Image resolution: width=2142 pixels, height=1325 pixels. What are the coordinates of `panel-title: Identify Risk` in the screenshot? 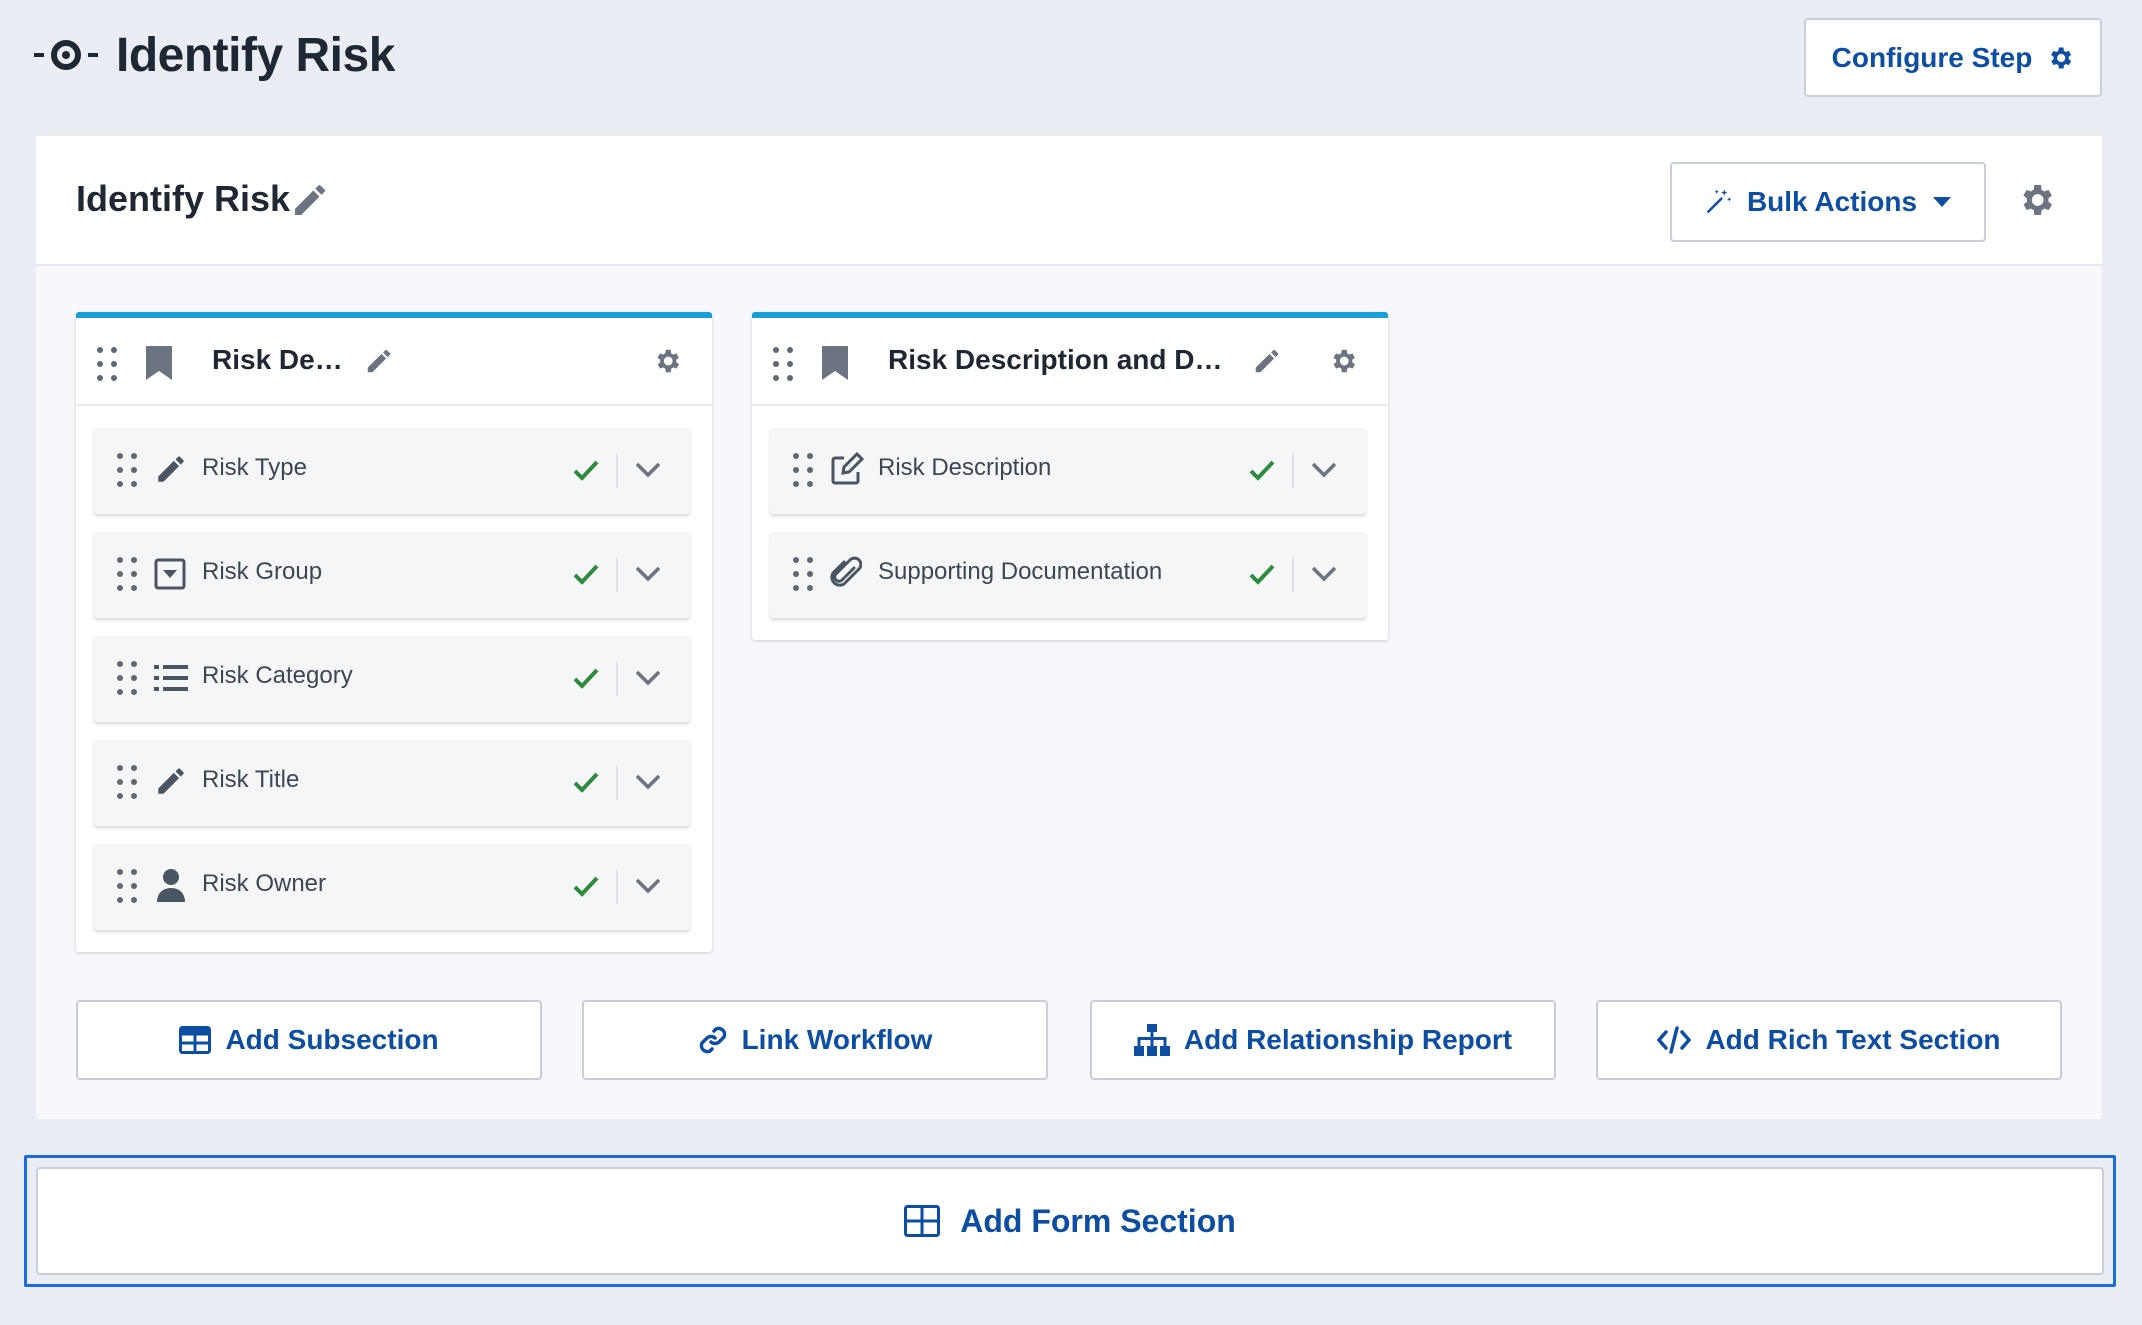 It's located at (183, 198).